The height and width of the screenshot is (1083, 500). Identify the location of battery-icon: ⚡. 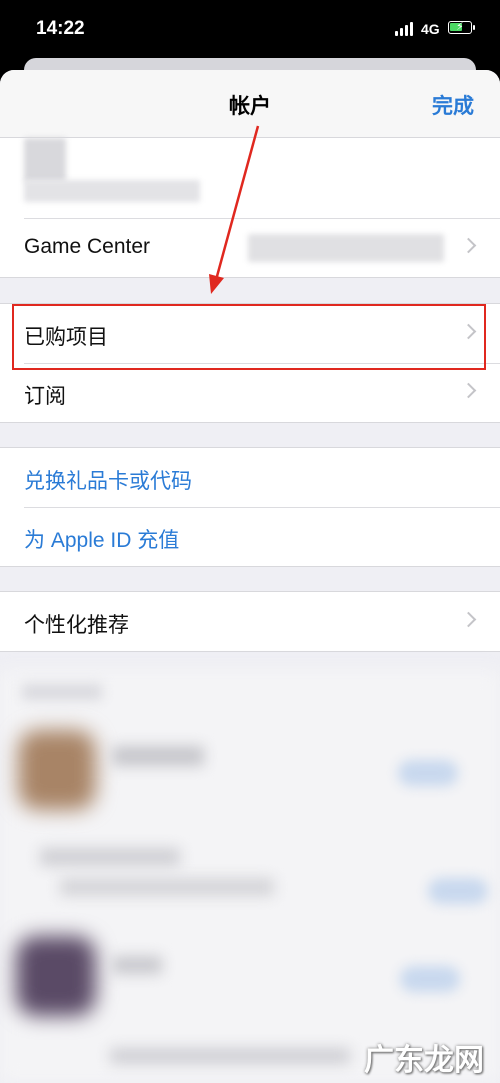
(461, 27).